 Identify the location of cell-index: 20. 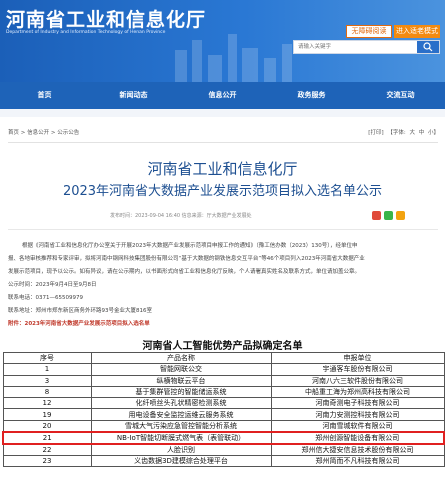
(47, 426).